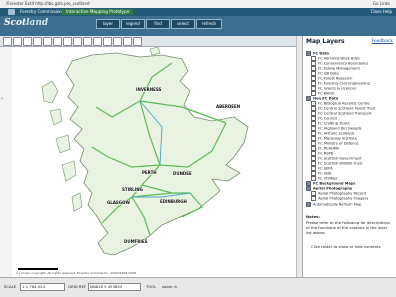 The height and width of the screenshot is (297, 396). I want to click on buffer-icon, so click(127, 41).